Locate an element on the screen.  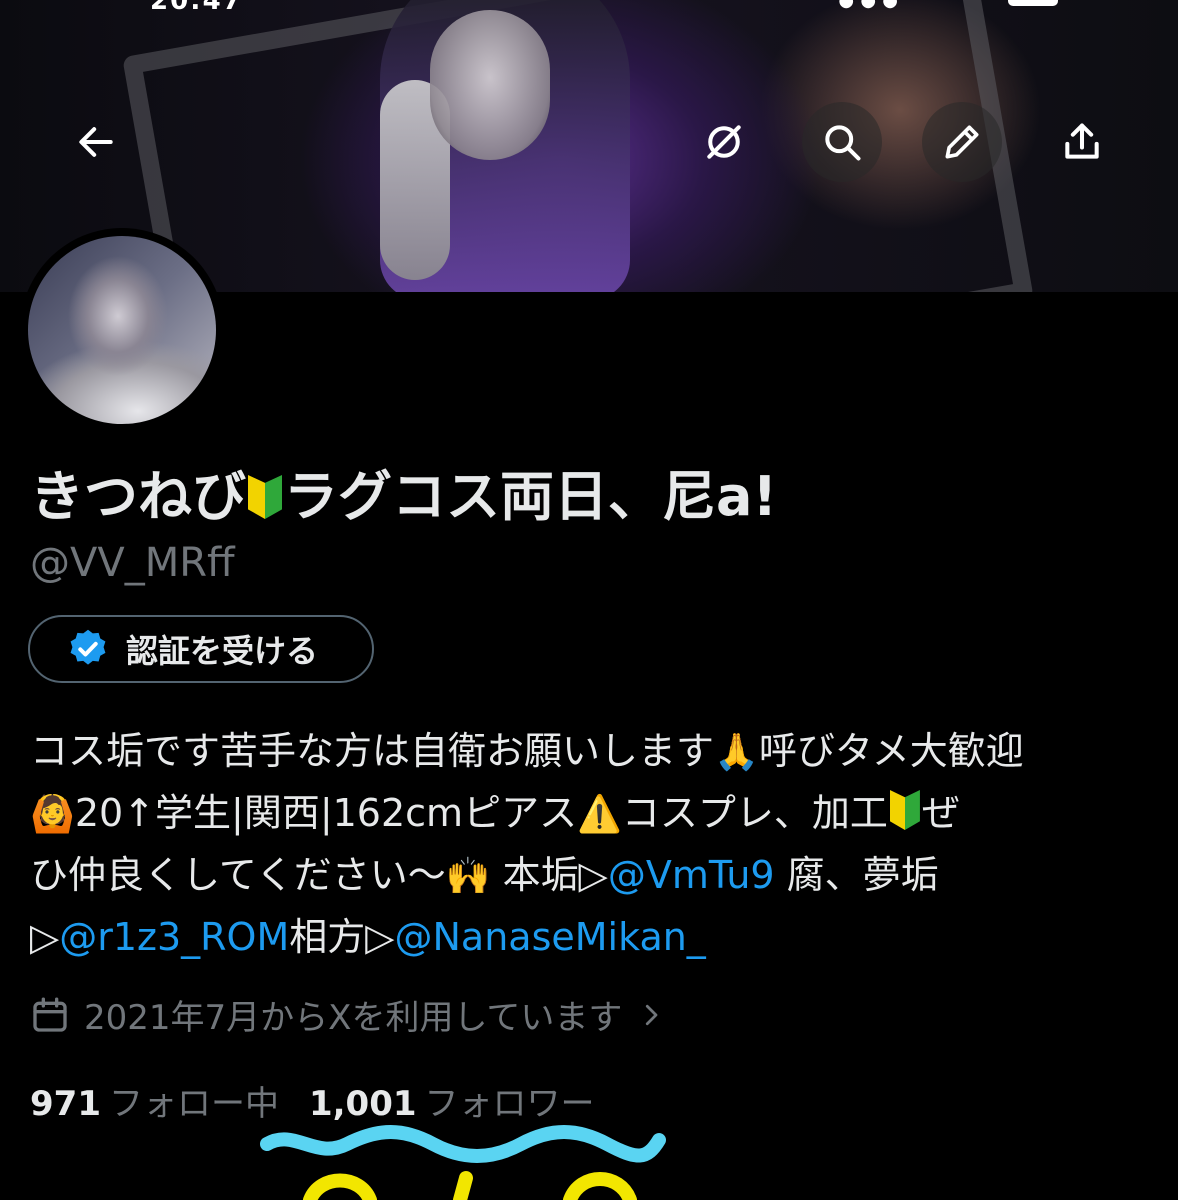
grok-icon is located at coordinates (724, 142).